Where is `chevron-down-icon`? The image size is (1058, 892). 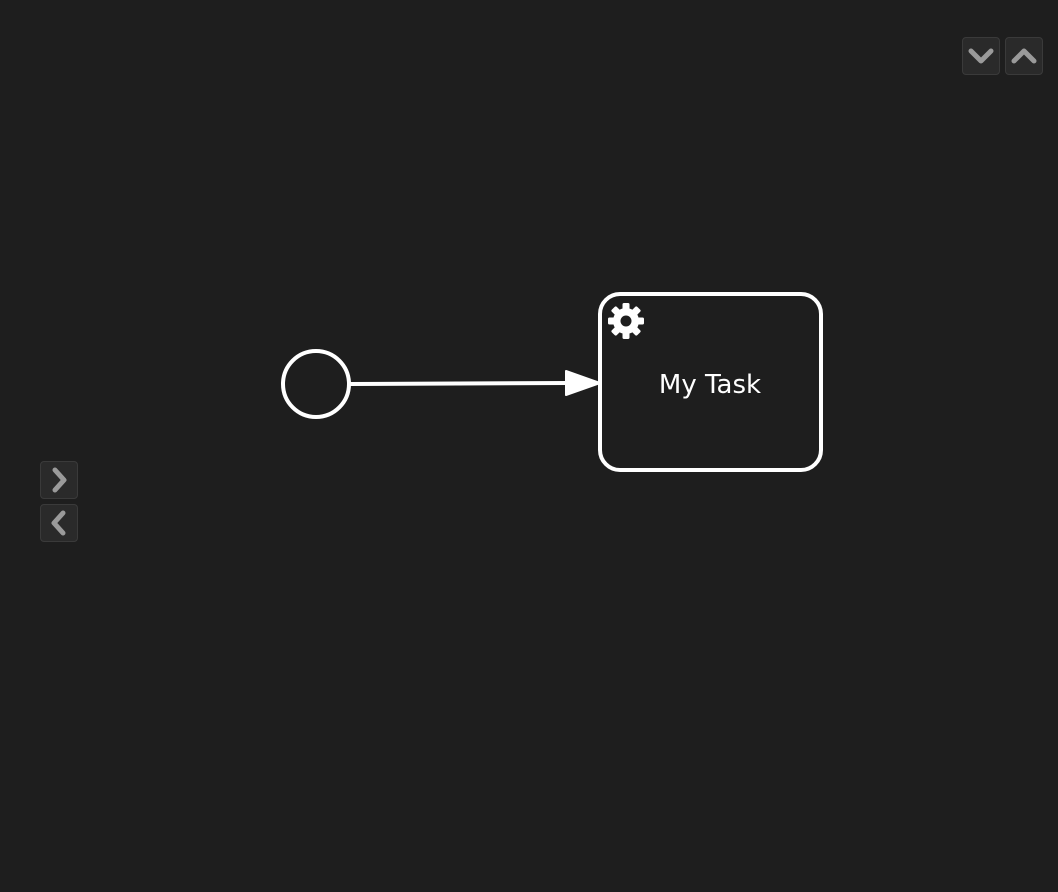 chevron-down-icon is located at coordinates (981, 56).